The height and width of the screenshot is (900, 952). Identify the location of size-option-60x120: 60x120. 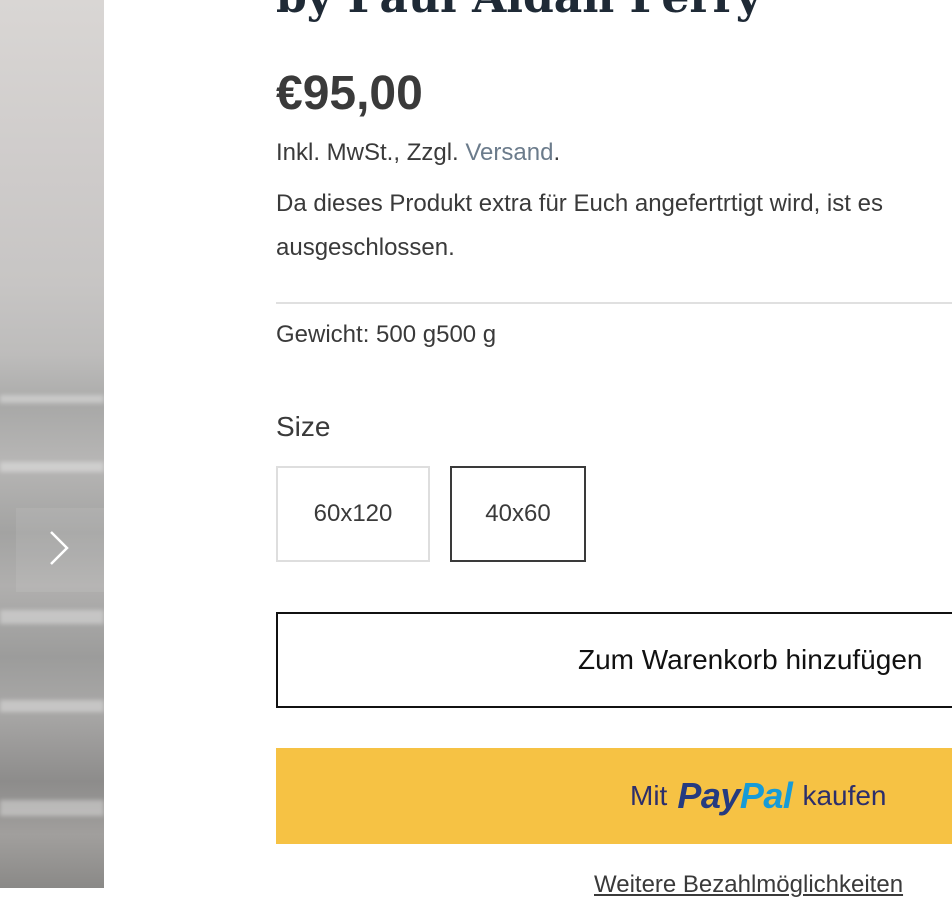
(353, 514).